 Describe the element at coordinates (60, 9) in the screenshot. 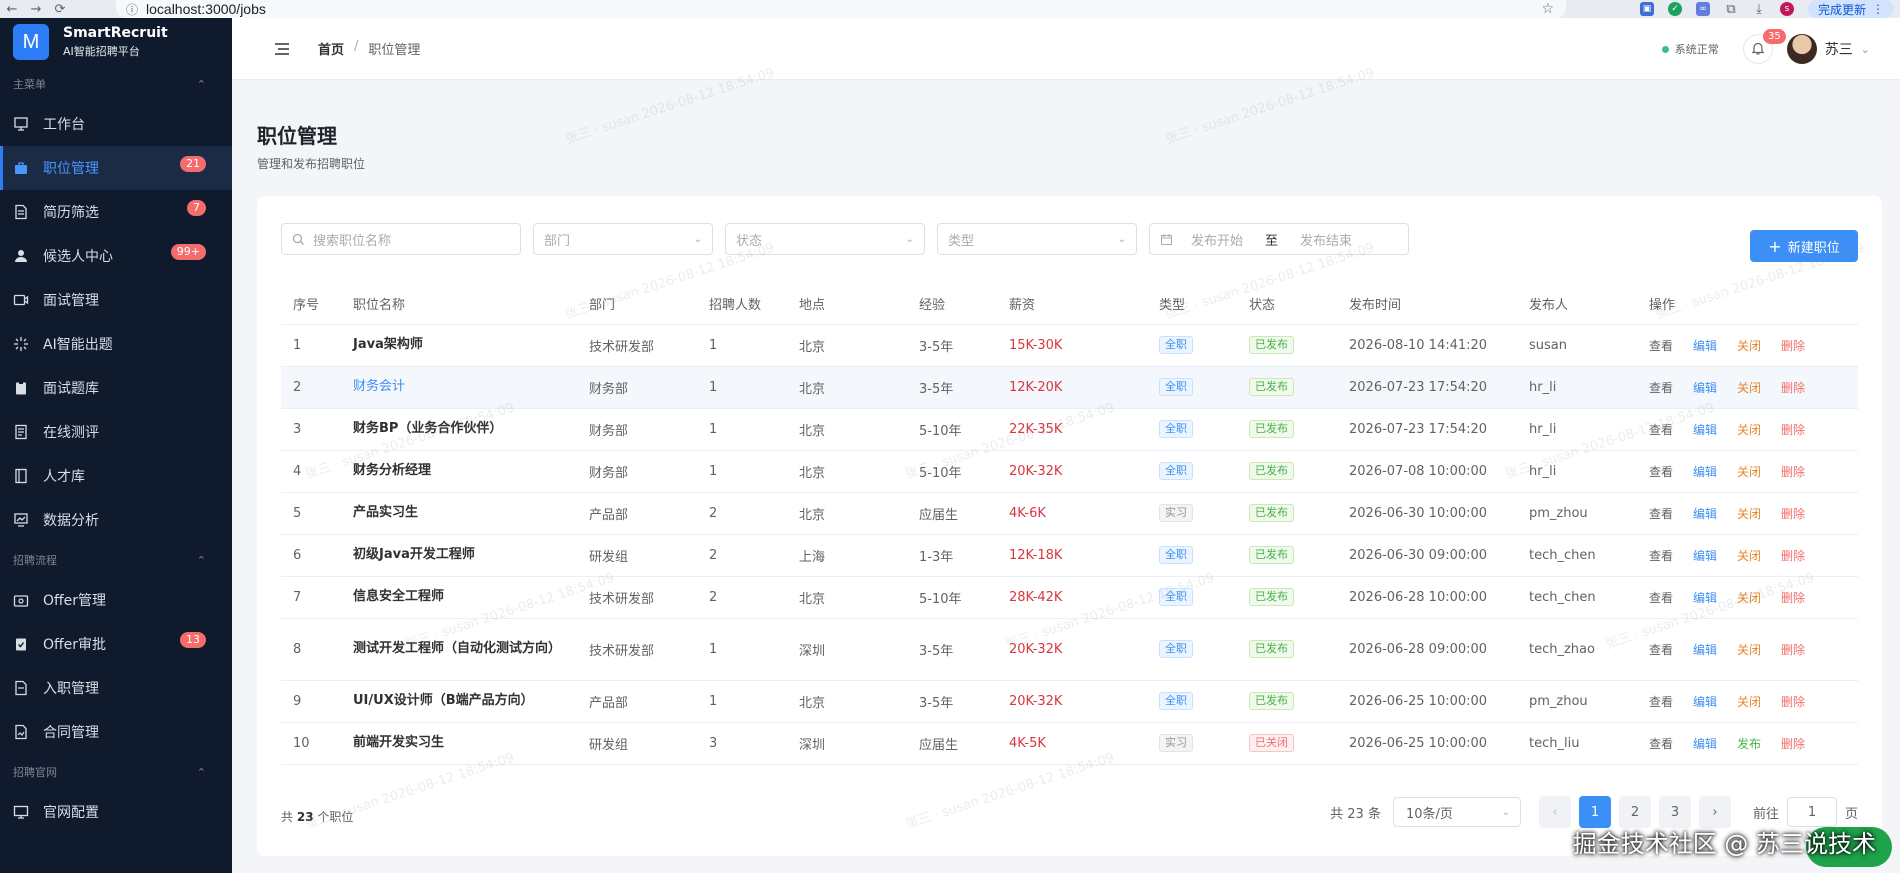

I see `reload-icon: ⟳` at that location.